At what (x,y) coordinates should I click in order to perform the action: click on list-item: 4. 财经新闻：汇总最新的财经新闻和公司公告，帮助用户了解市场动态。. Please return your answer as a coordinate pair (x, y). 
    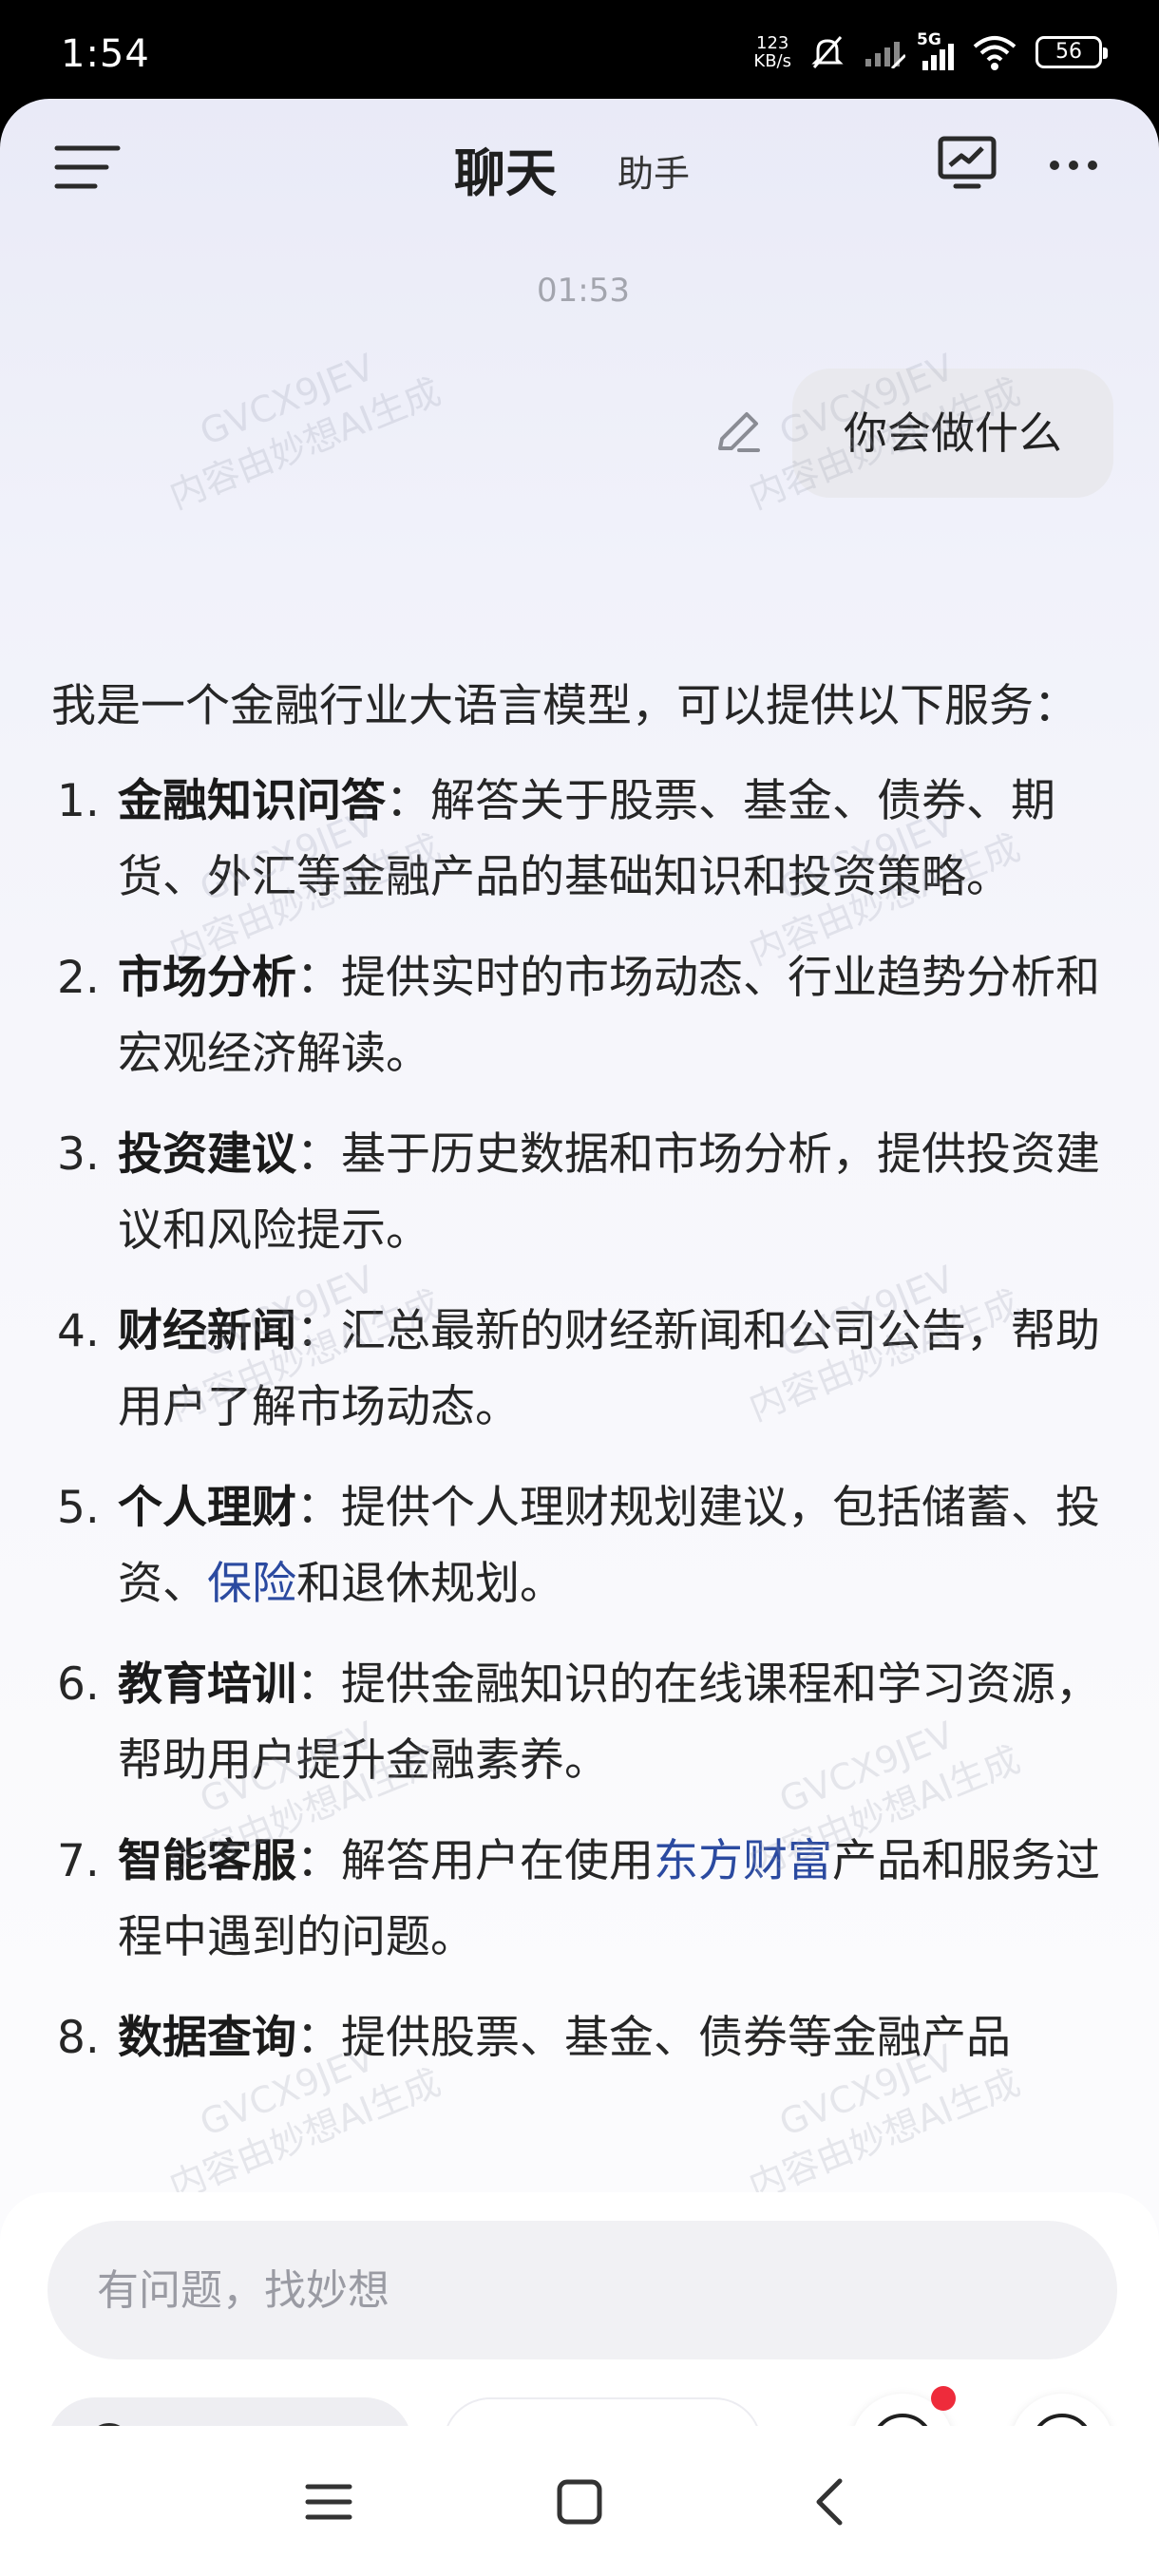
    Looking at the image, I should click on (578, 1369).